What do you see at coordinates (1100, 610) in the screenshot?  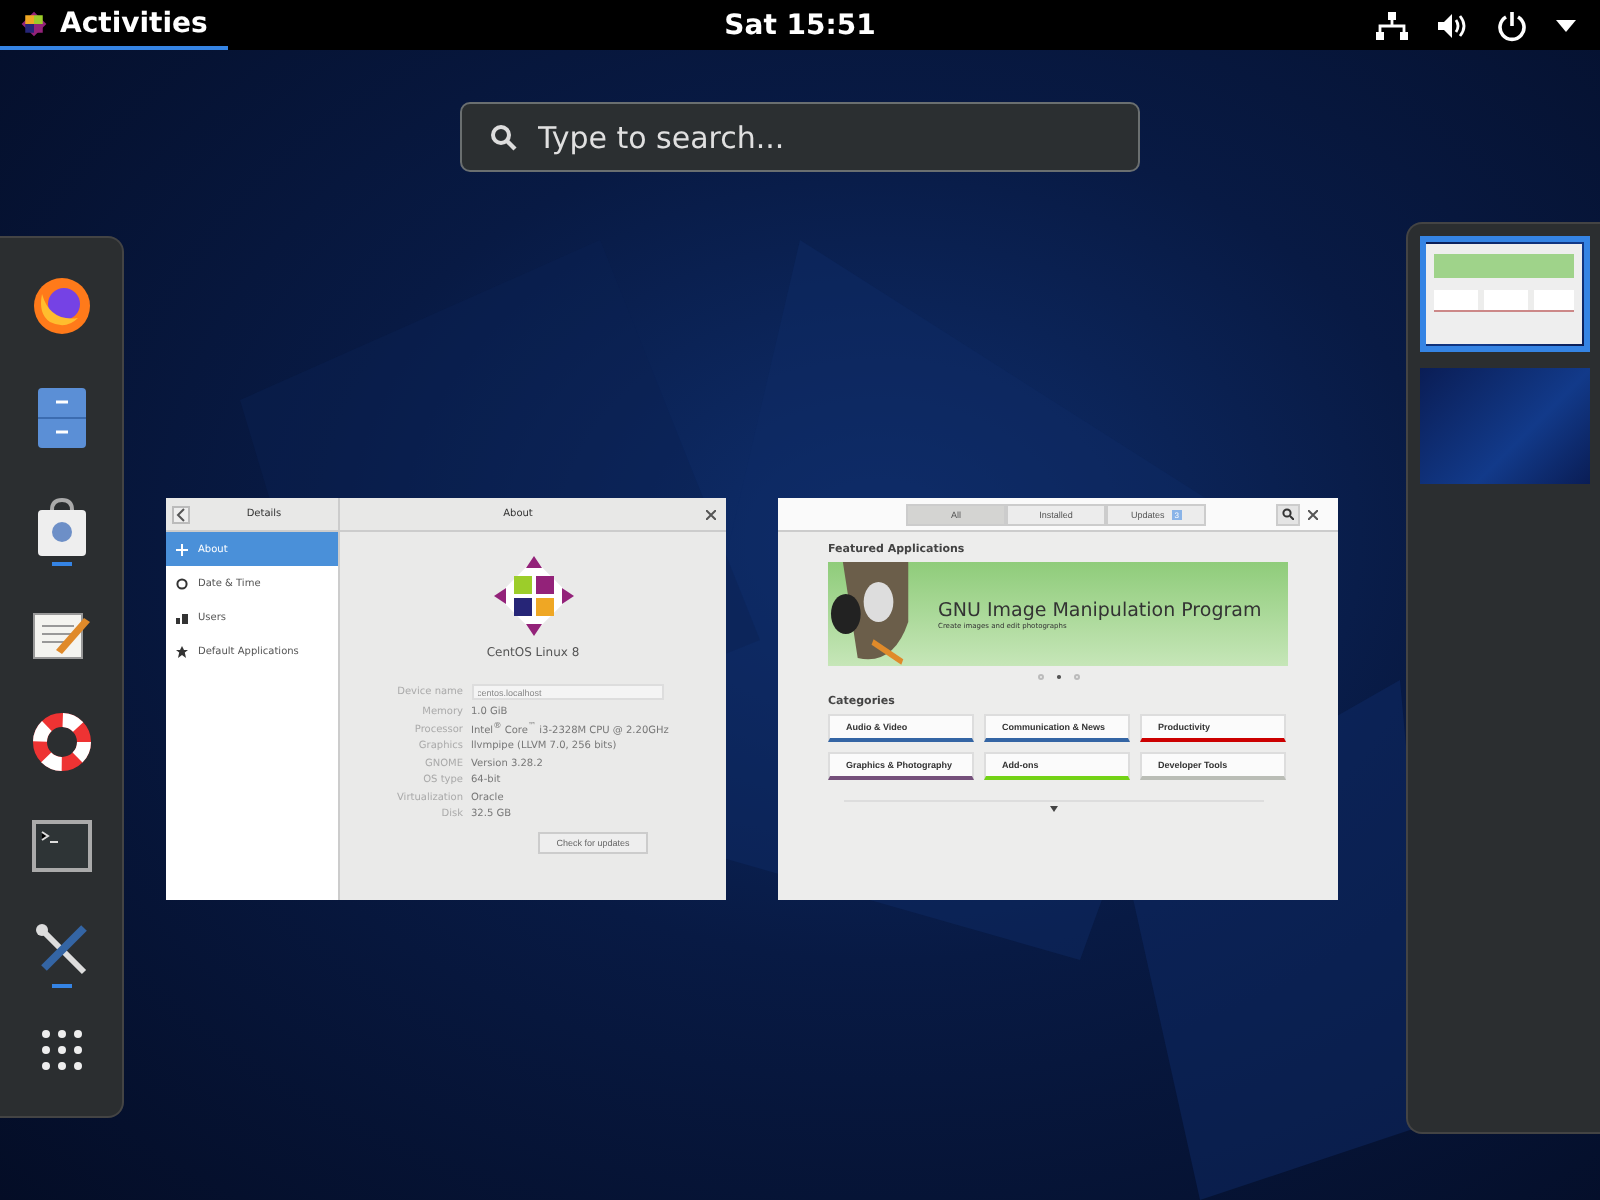 I see `banner-title: GNU Image Manipulation Program` at bounding box center [1100, 610].